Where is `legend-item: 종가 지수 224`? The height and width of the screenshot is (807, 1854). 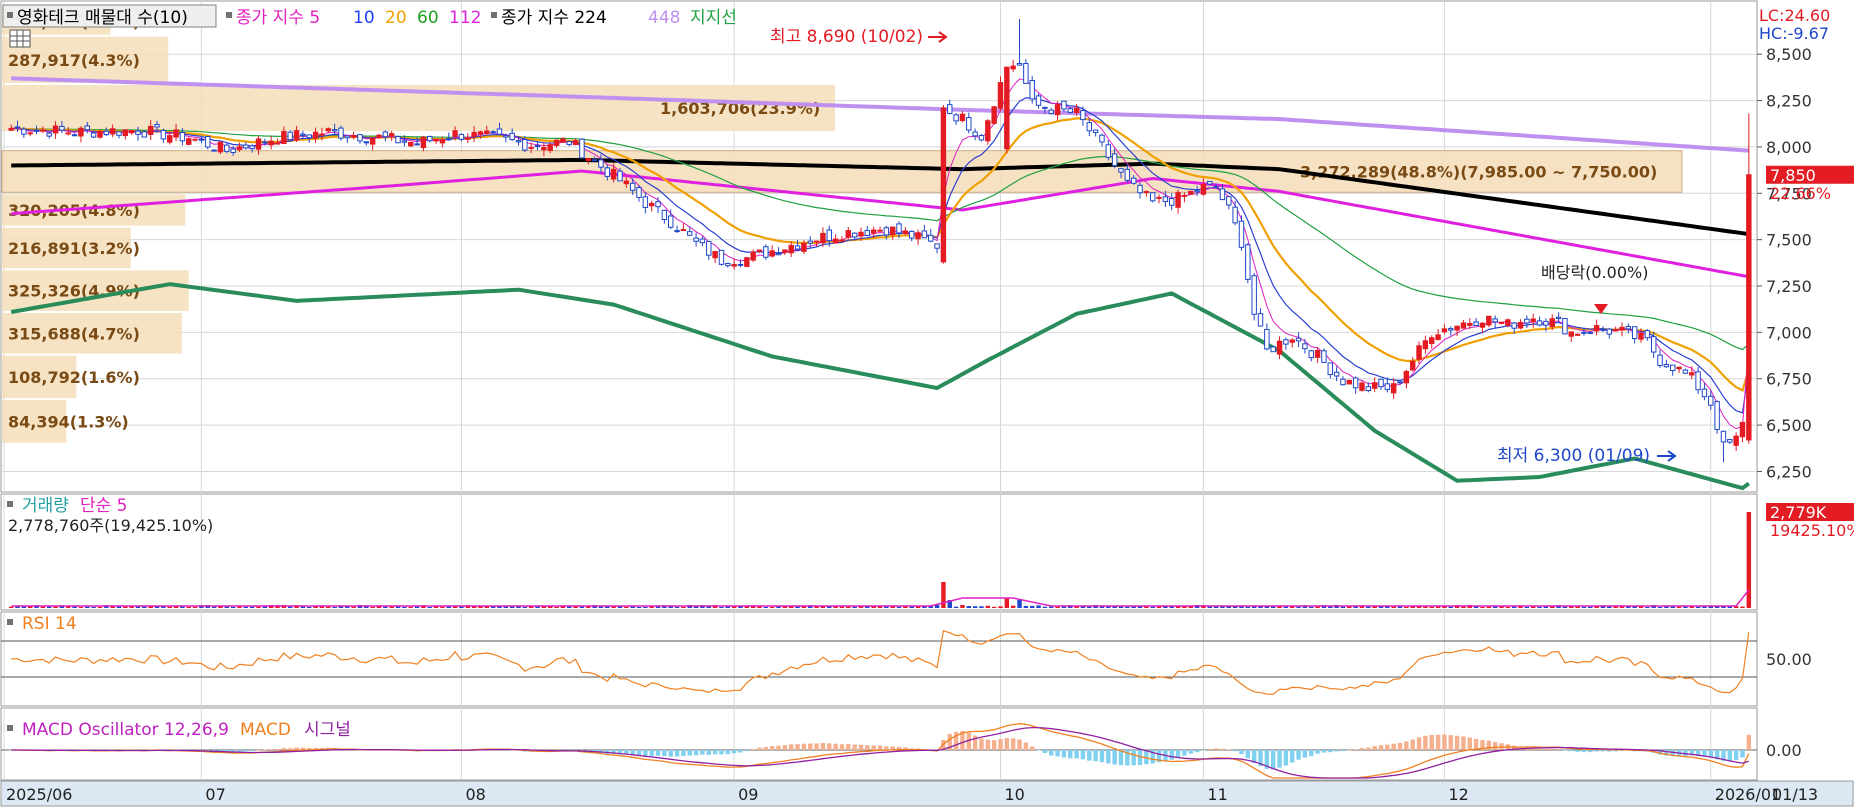 legend-item: 종가 지수 224 is located at coordinates (554, 18).